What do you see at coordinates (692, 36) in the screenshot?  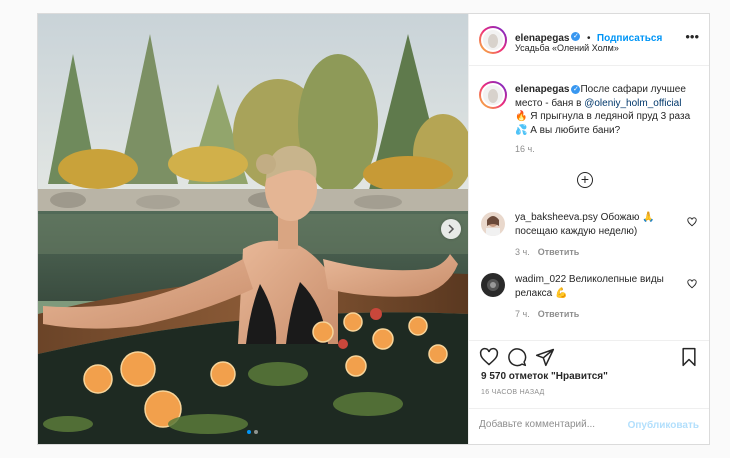 I see `more-options-button: •••` at bounding box center [692, 36].